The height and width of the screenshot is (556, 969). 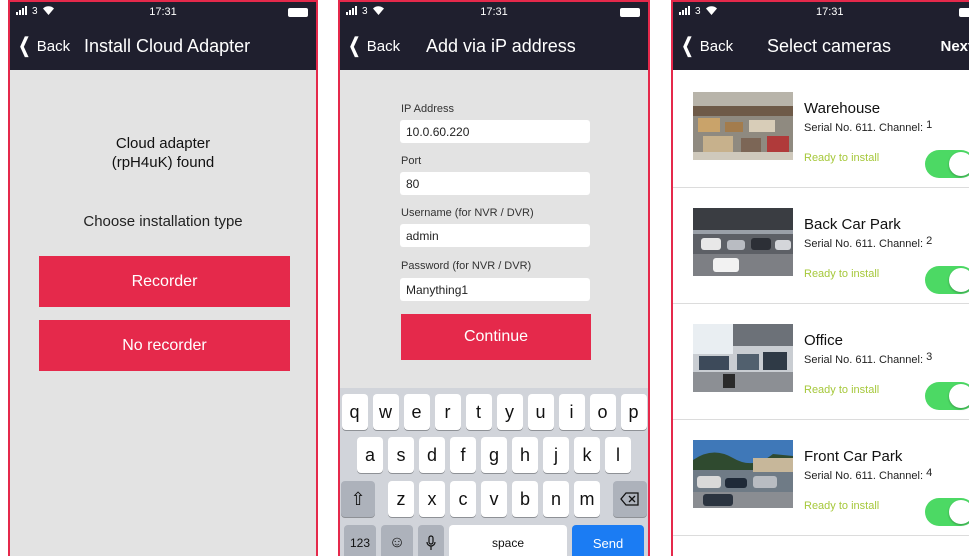 I want to click on nav-bar: ❮ Back Install Cloud Adapter, so click(x=163, y=47).